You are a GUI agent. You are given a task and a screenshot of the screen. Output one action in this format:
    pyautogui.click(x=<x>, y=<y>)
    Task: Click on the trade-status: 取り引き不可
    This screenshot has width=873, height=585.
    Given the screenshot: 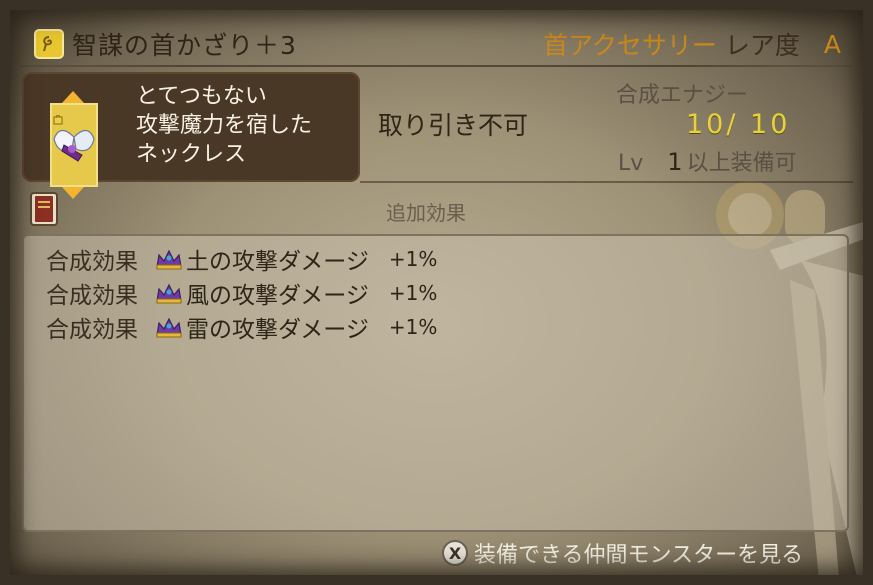 What is the action you would take?
    pyautogui.click(x=453, y=125)
    